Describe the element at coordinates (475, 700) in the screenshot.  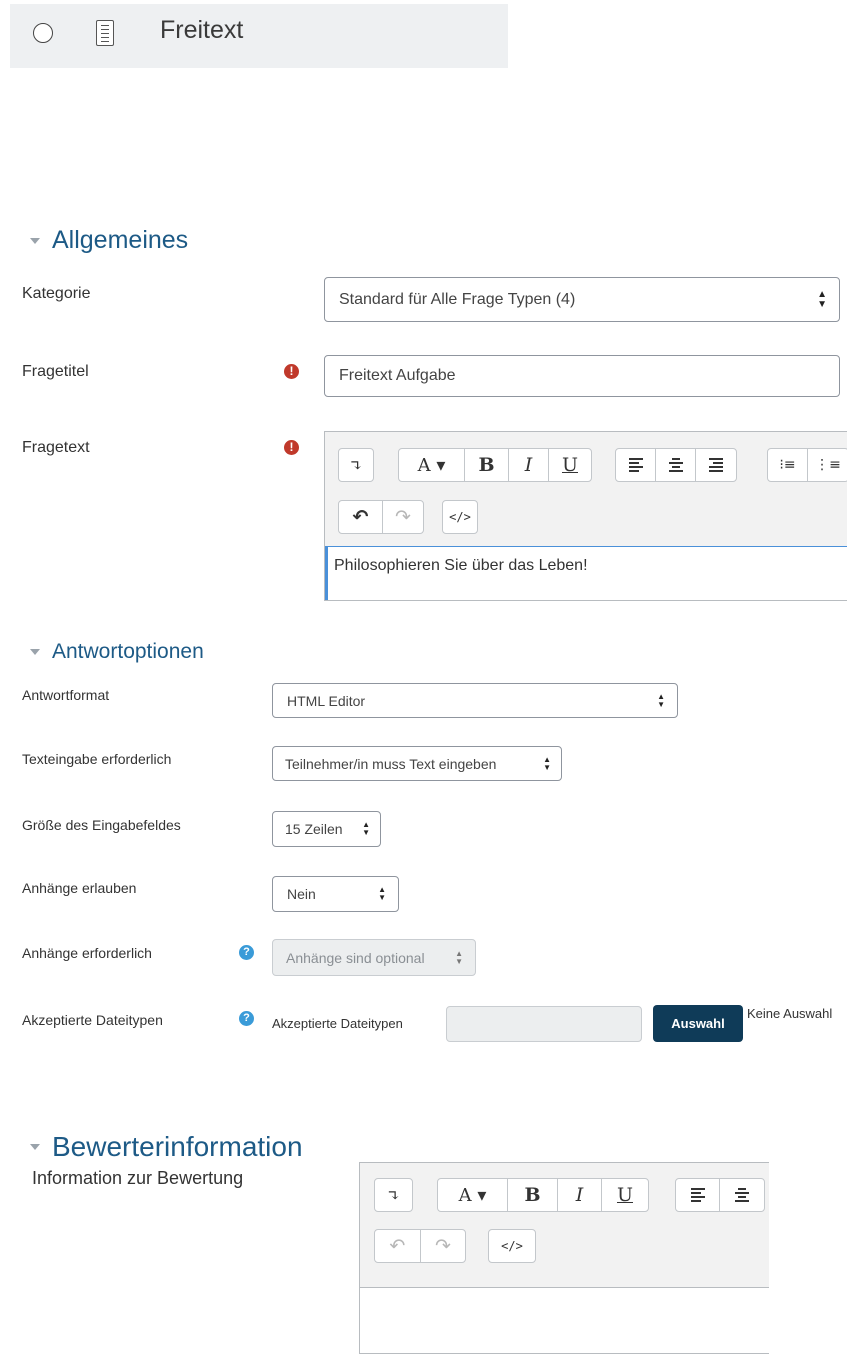
I see `response-format-select: HTML Editor ▲ ▼` at that location.